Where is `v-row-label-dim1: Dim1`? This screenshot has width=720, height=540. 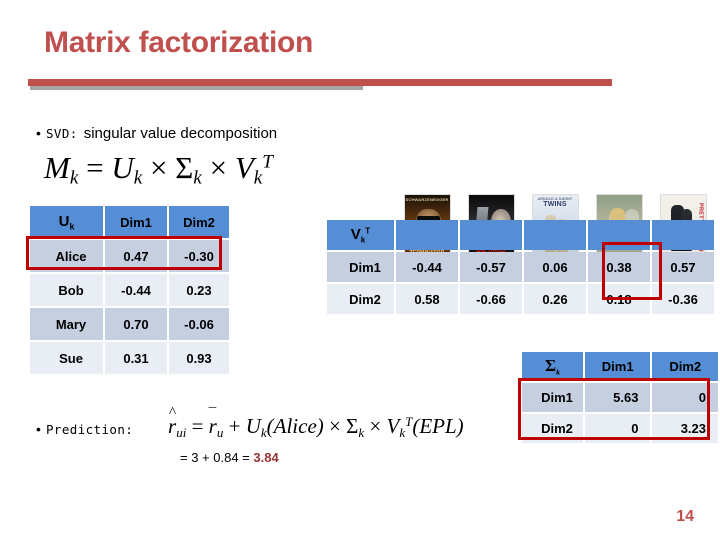
v-row-label-dim1: Dim1 is located at coordinates (365, 267).